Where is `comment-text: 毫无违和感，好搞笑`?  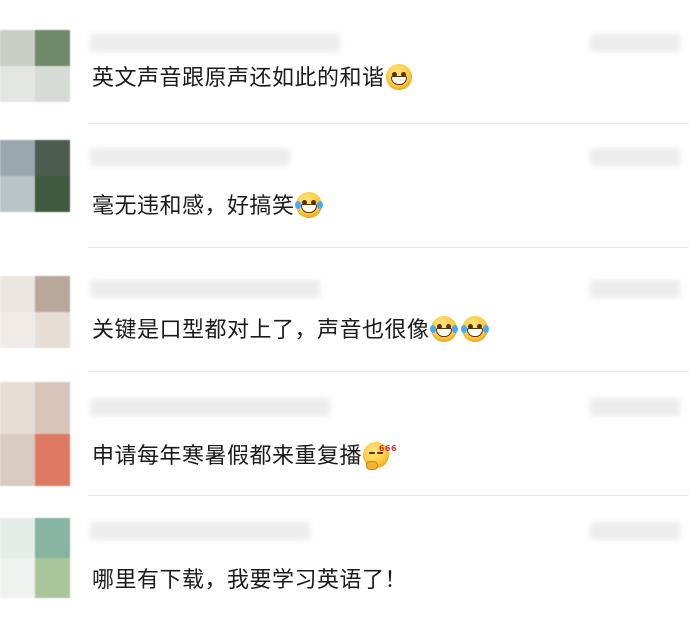 comment-text: 毫无违和感，好搞笑 is located at coordinates (207, 207).